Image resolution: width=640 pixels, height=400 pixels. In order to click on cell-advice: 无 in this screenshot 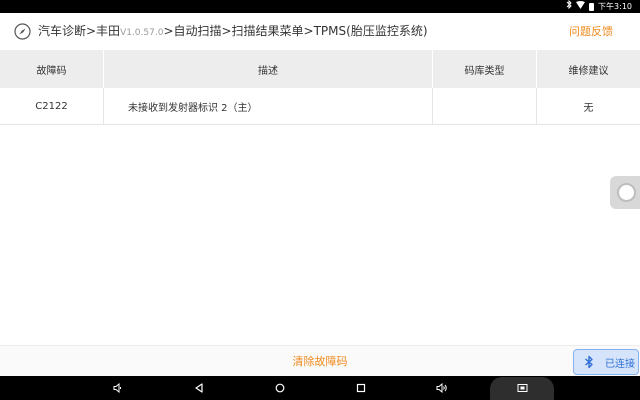, I will do `click(588, 108)`.